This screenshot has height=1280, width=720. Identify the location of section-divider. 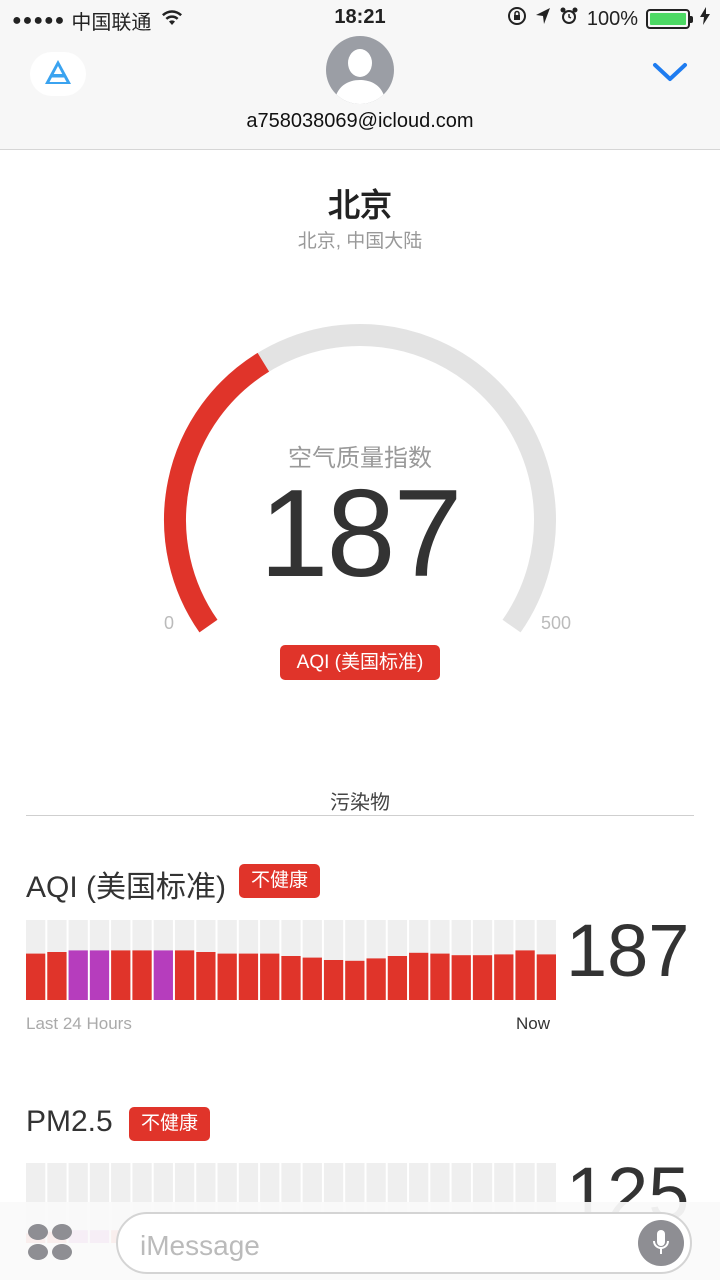
(360, 815).